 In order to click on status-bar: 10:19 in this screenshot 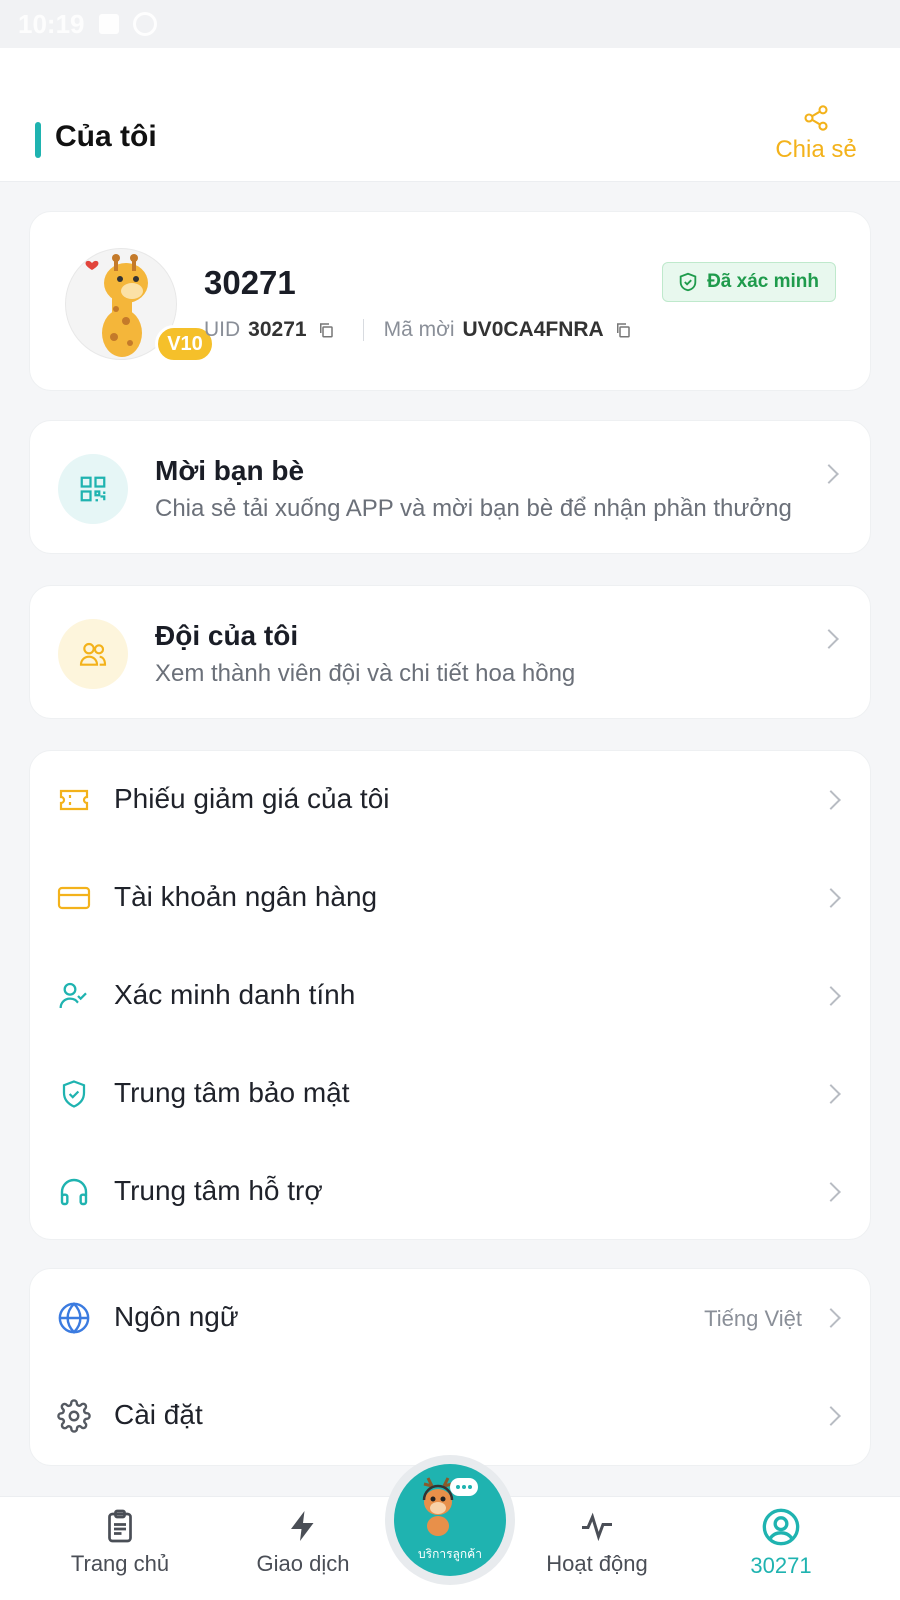, I will do `click(450, 24)`.